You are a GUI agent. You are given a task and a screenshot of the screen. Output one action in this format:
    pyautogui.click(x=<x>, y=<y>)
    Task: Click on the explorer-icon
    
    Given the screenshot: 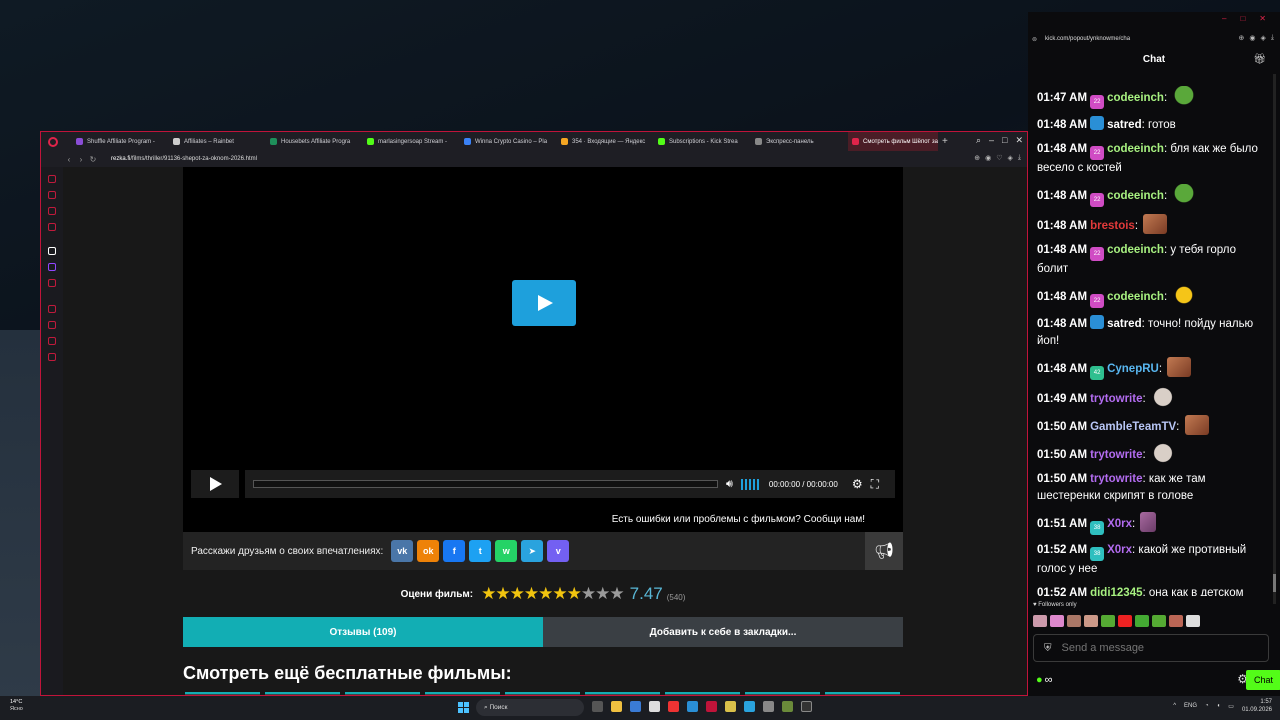 What is the action you would take?
    pyautogui.click(x=616, y=706)
    